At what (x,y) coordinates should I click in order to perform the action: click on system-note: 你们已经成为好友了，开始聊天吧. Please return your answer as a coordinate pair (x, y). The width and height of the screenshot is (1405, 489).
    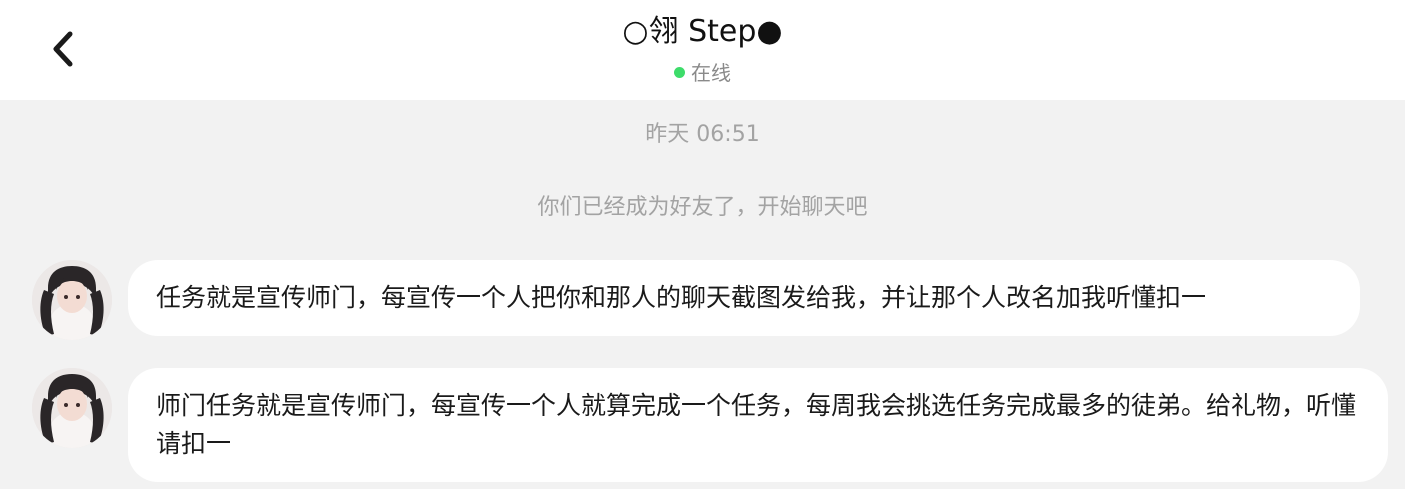
    Looking at the image, I should click on (702, 207).